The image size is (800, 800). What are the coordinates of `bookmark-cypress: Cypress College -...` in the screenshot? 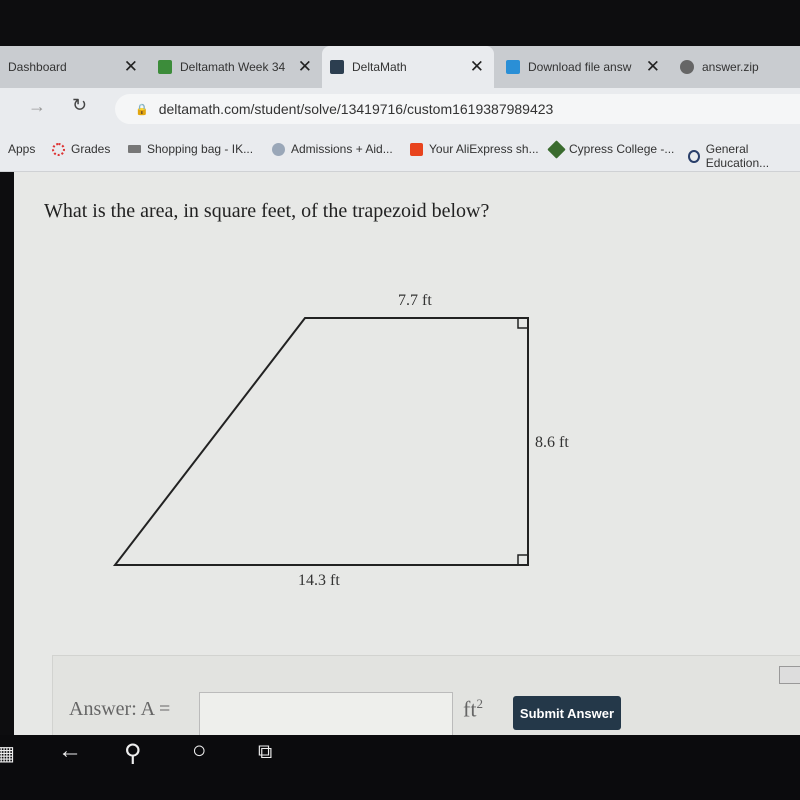 It's located at (611, 149).